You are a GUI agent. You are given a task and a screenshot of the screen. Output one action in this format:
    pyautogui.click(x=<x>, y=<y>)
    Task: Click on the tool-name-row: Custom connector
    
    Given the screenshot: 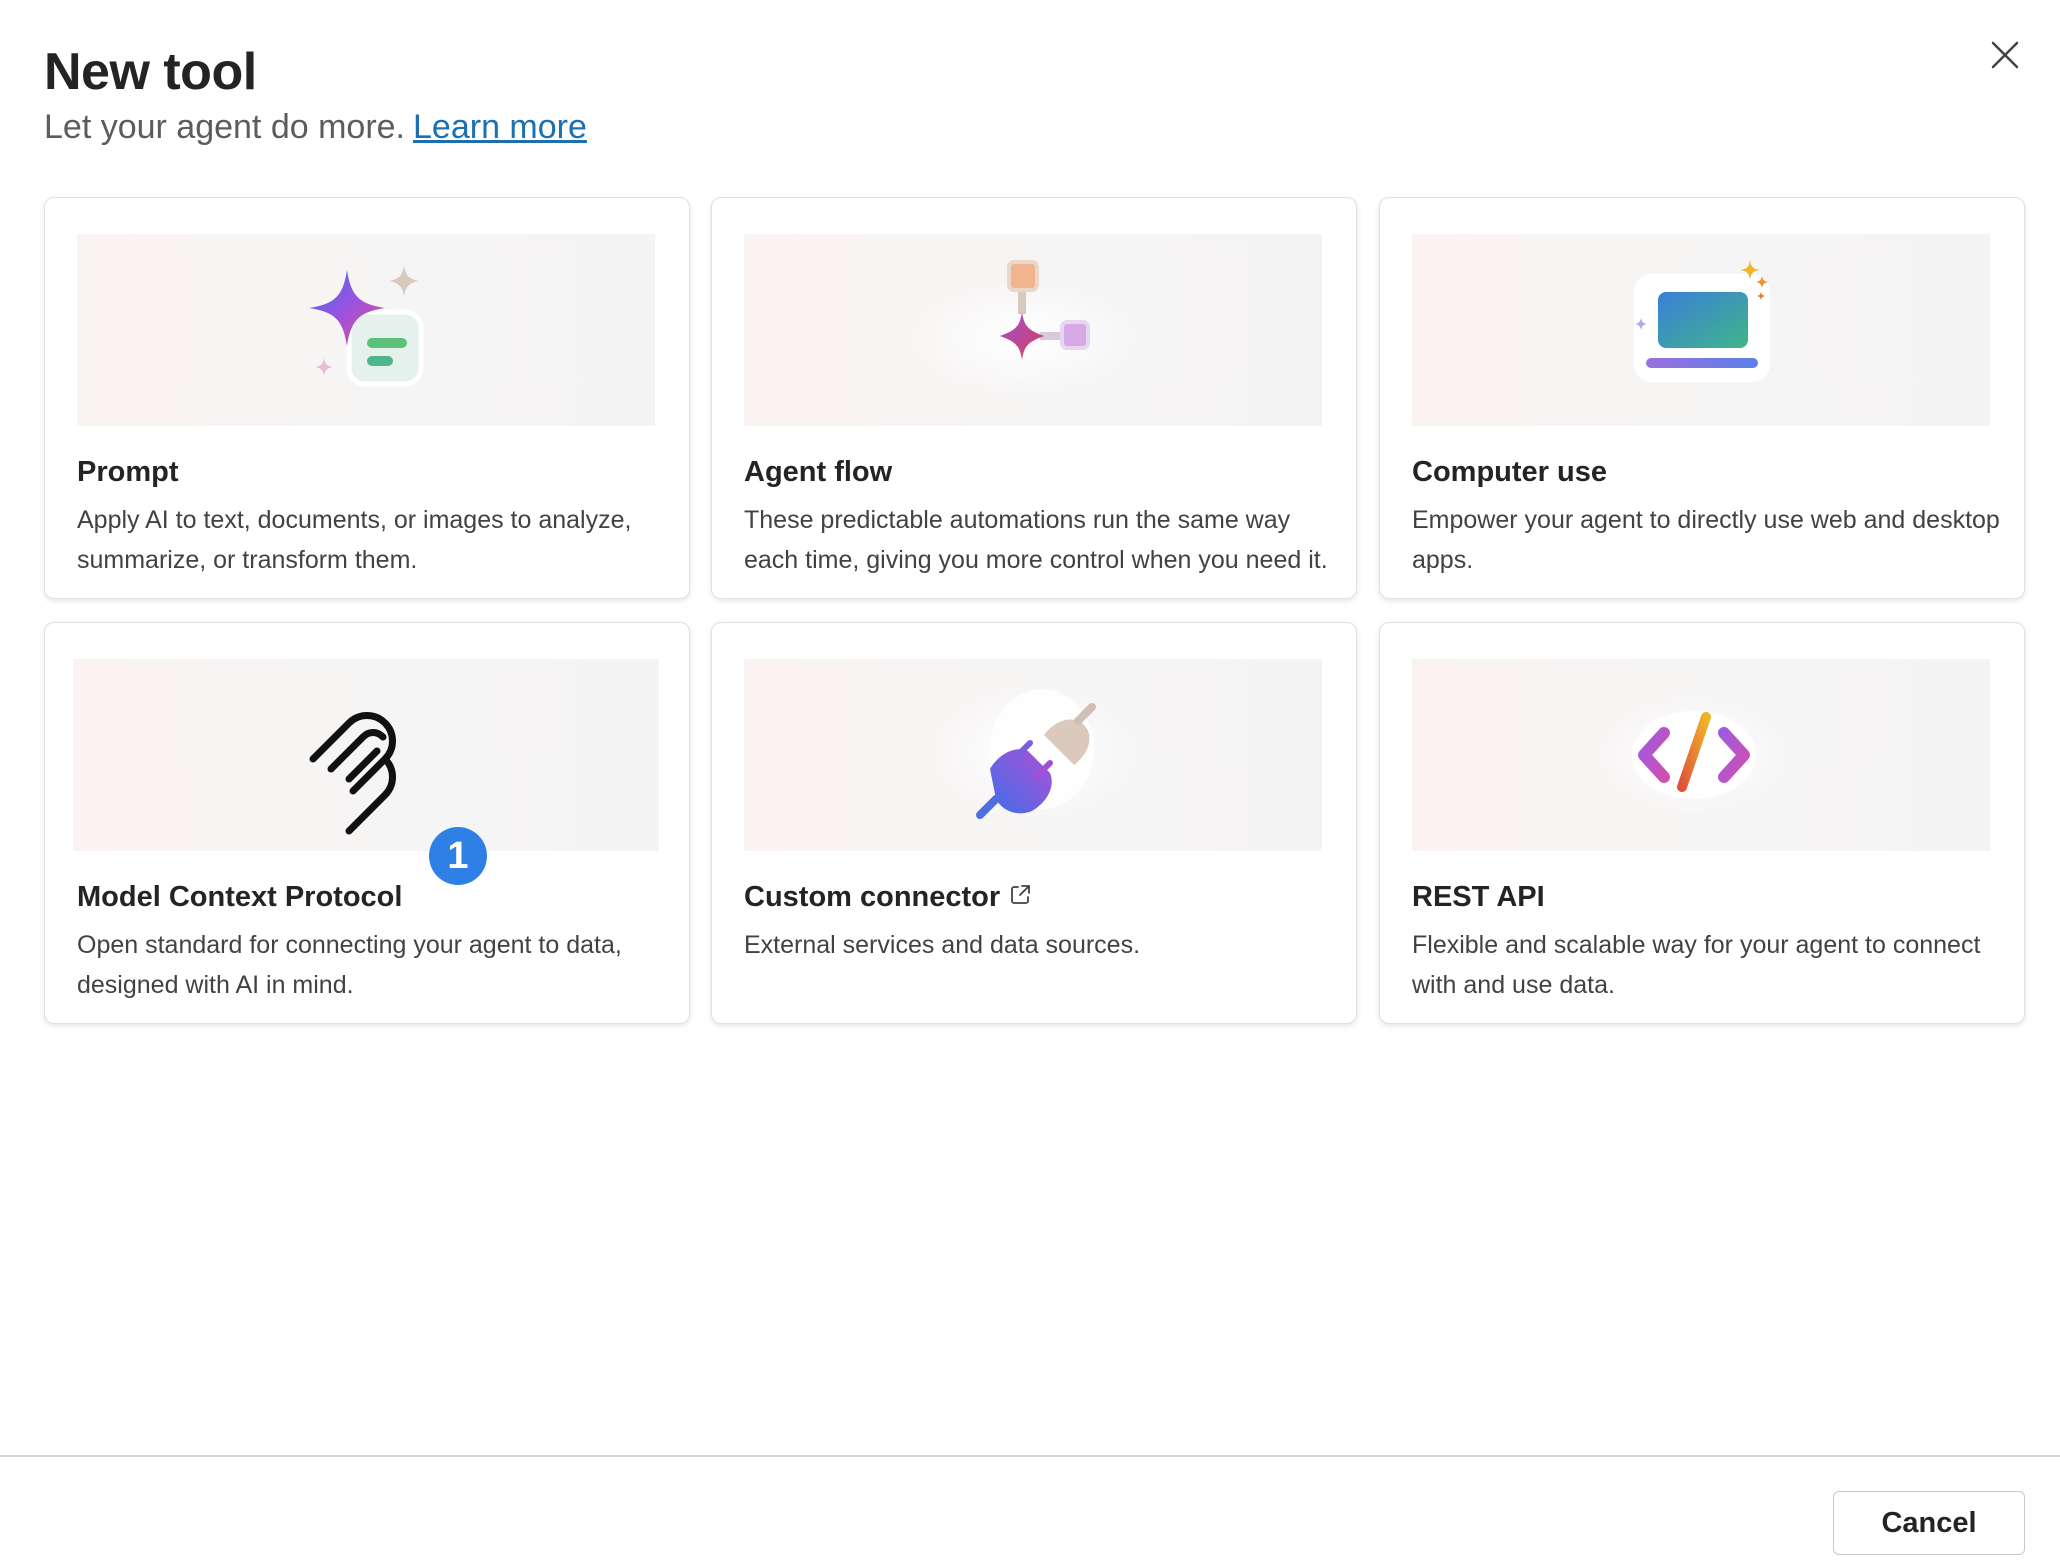 What is the action you would take?
    pyautogui.click(x=888, y=897)
    